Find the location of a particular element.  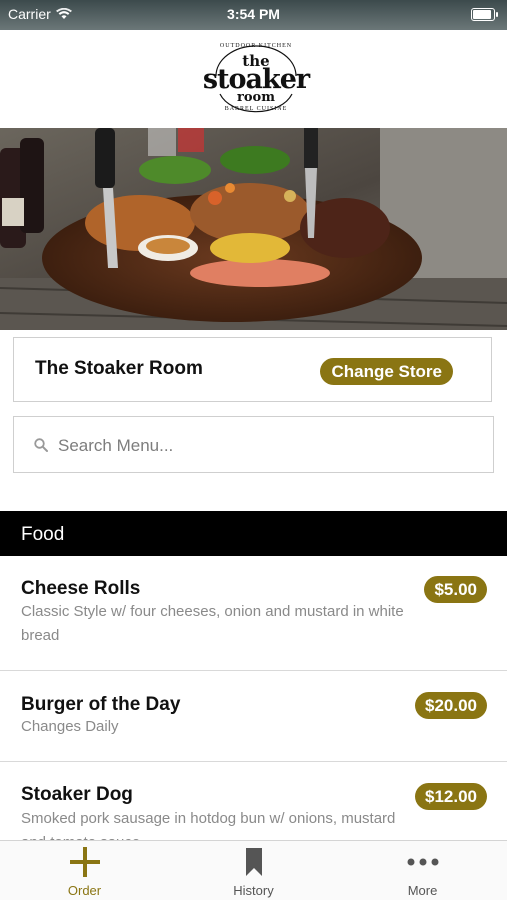

category-header-food: Food is located at coordinates (253, 533).